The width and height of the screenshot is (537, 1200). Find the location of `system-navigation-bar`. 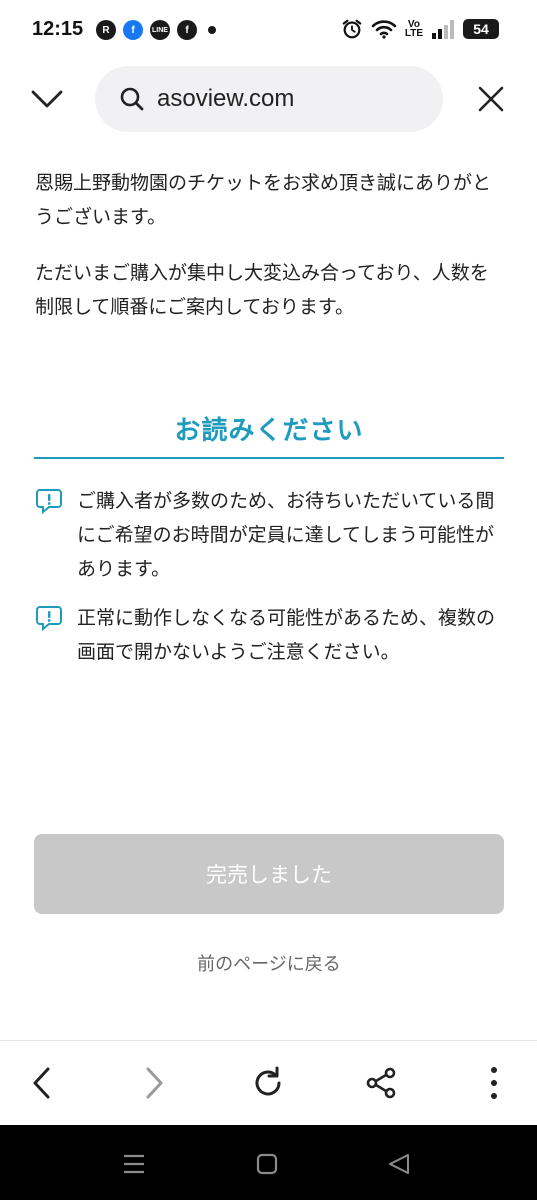

system-navigation-bar is located at coordinates (268, 1162).